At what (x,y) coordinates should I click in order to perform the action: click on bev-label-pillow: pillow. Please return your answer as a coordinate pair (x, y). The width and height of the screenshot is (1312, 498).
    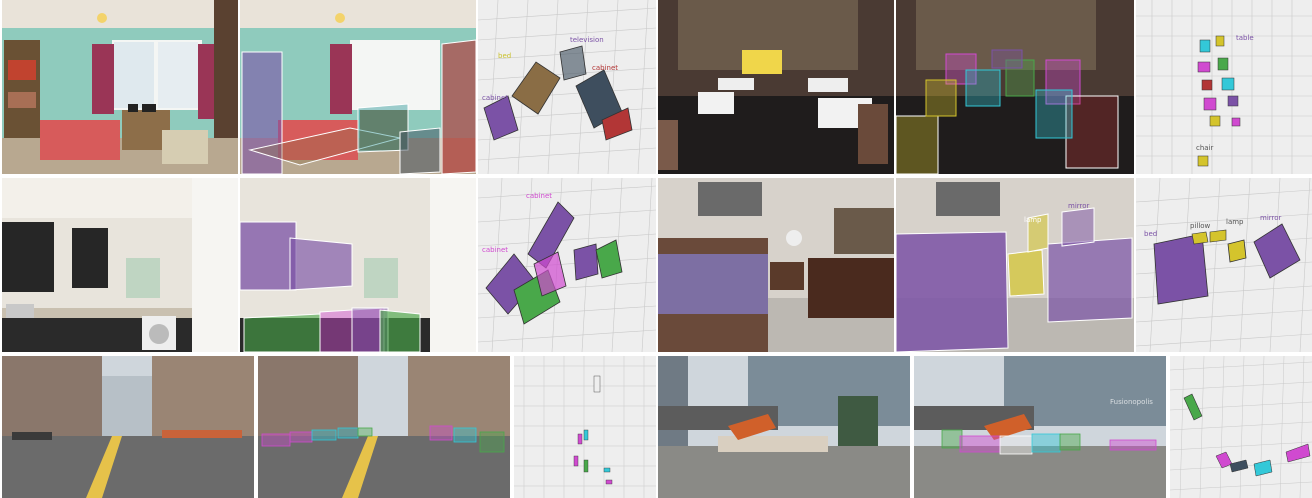
    Looking at the image, I should click on (1200, 226).